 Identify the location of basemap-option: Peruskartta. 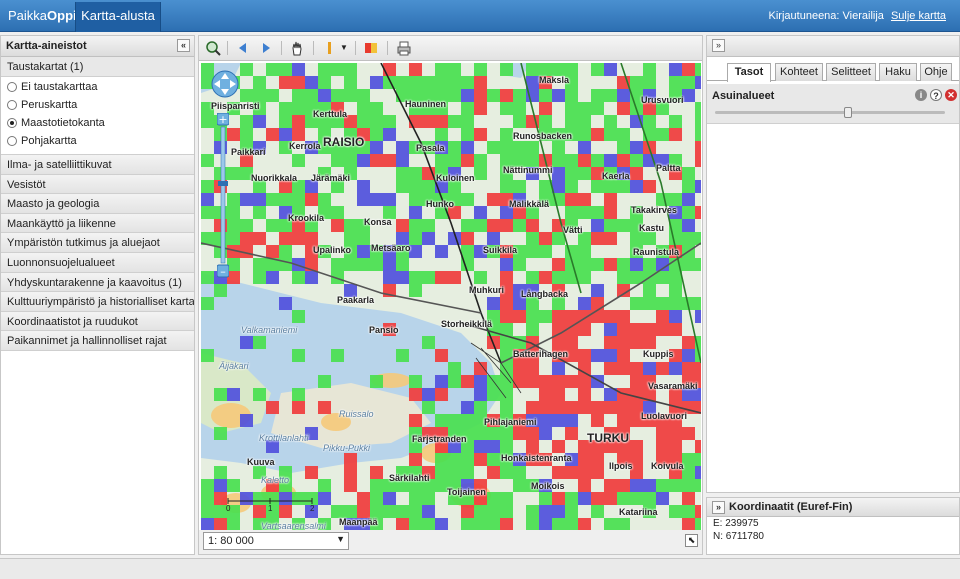
(97, 105).